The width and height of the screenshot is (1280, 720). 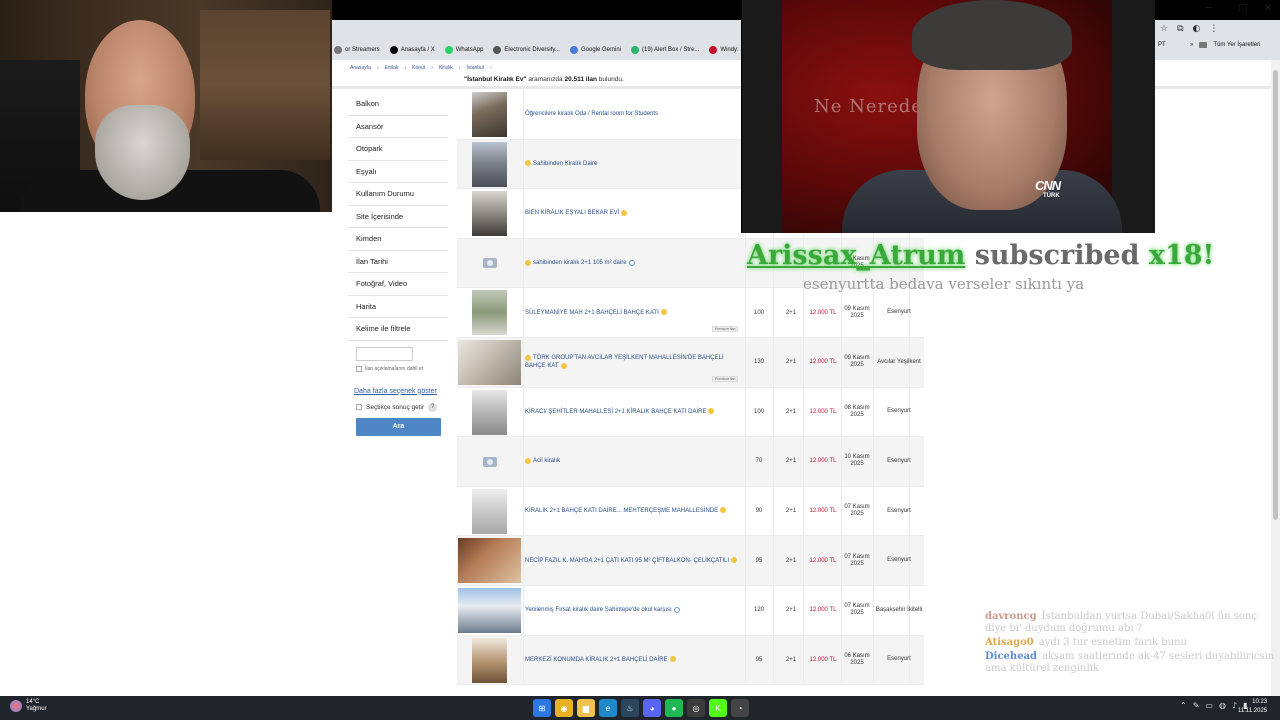 What do you see at coordinates (564, 708) in the screenshot?
I see `chrome-icon: ◉` at bounding box center [564, 708].